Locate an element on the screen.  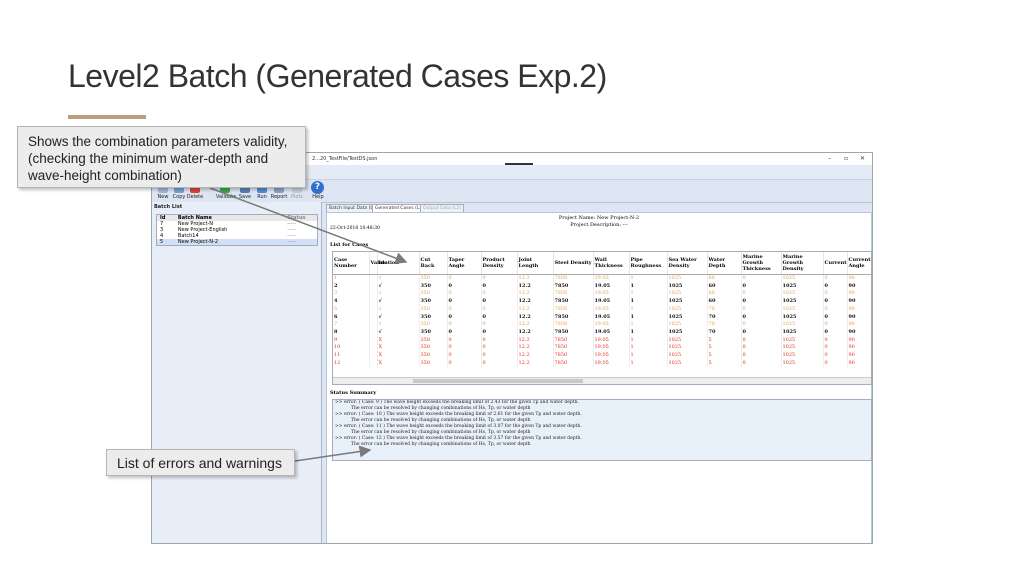
table-cell: 5 is located at coordinates (724, 356).